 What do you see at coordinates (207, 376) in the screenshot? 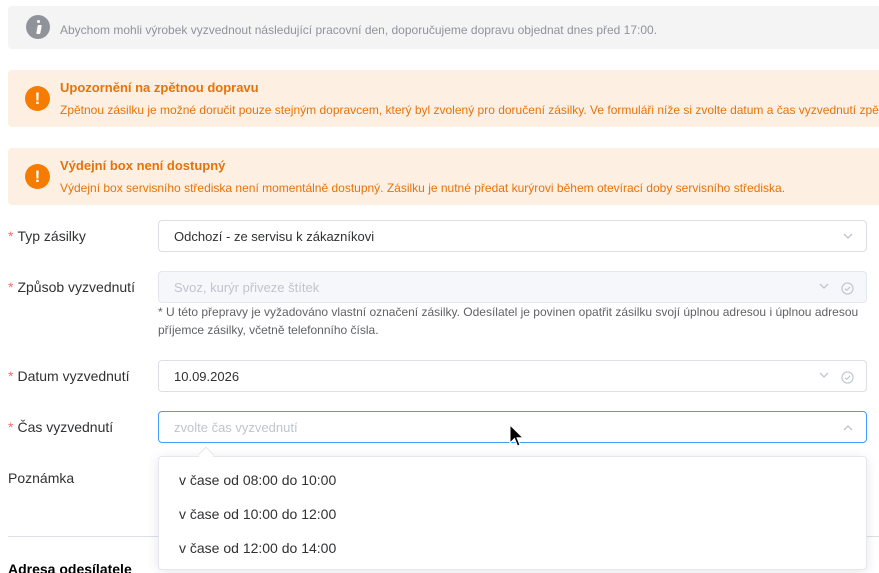
I see `pickup-date-value: 10.09.2026` at bounding box center [207, 376].